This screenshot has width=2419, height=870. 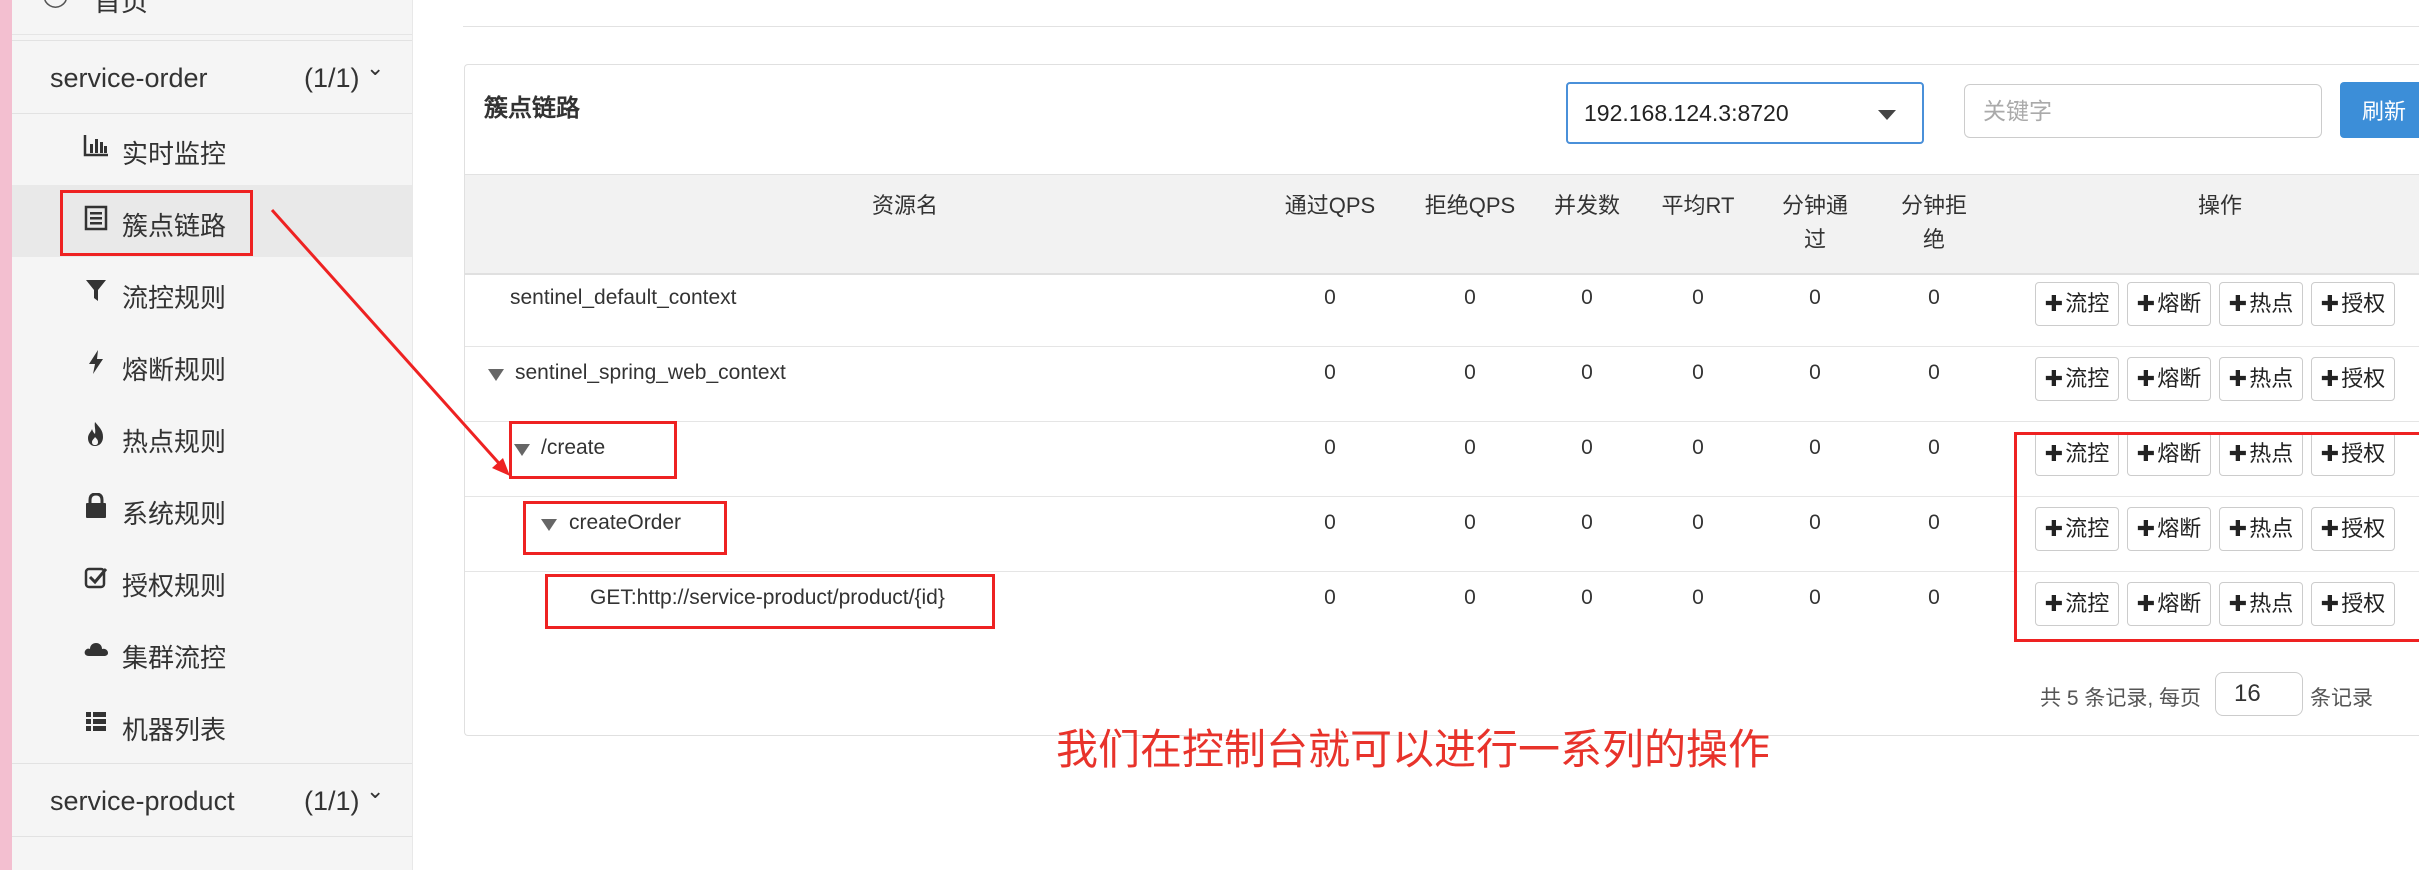 I want to click on annotation-caption: 我们在控制台就可以进行一系列的操作, so click(x=1413, y=749).